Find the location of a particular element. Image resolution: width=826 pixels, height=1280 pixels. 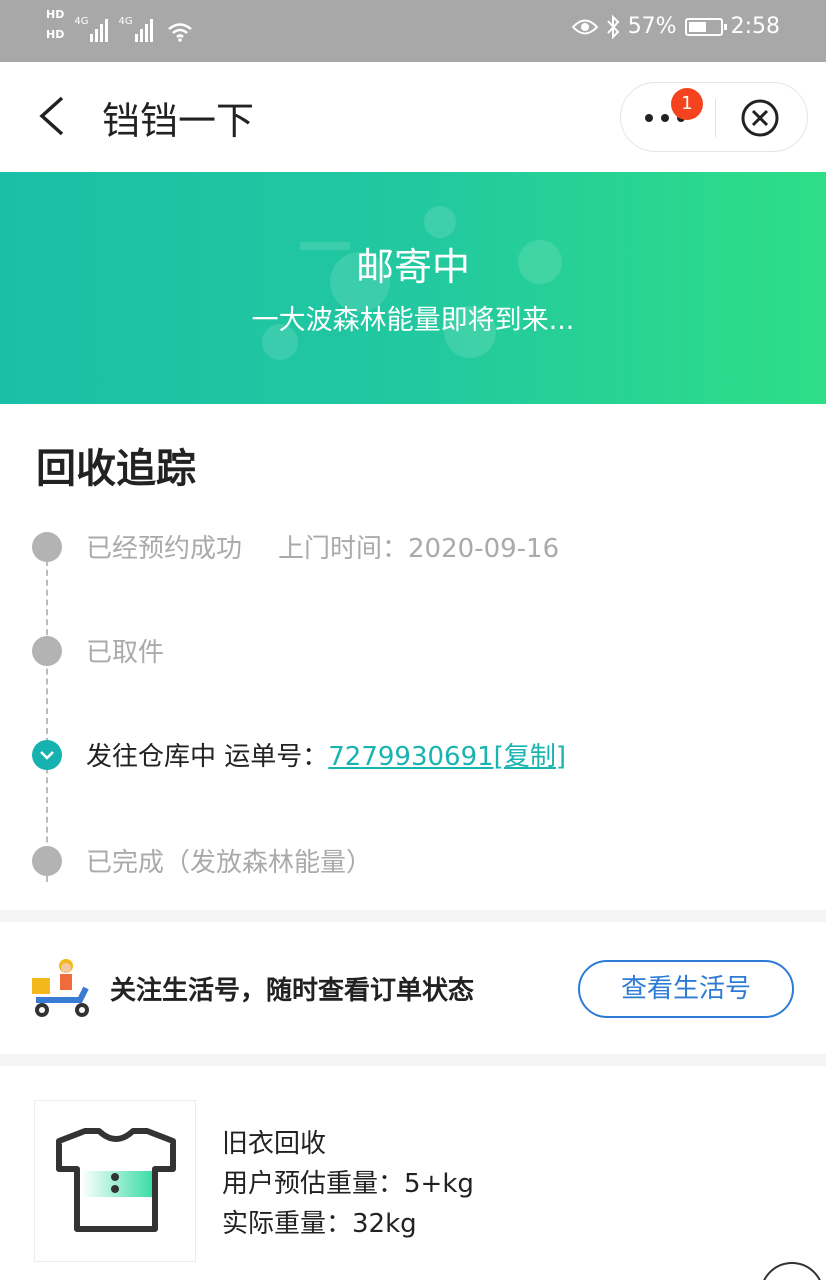

clock: 2:58 is located at coordinates (755, 26).